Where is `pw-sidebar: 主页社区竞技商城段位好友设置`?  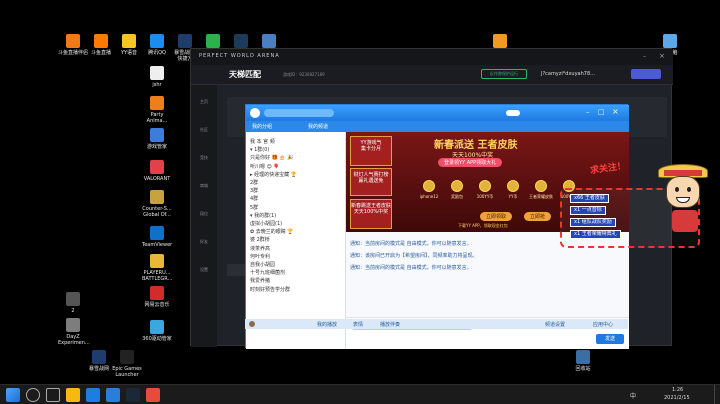
pw-sidebar: 主页社区竞技商城段位好友设置 is located at coordinates (204, 216).